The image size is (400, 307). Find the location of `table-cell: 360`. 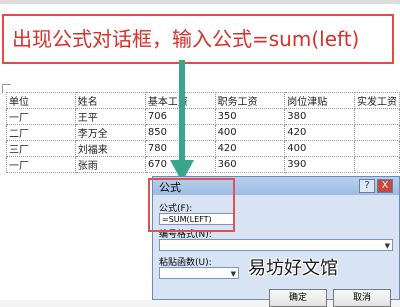

table-cell: 360 is located at coordinates (250, 164).